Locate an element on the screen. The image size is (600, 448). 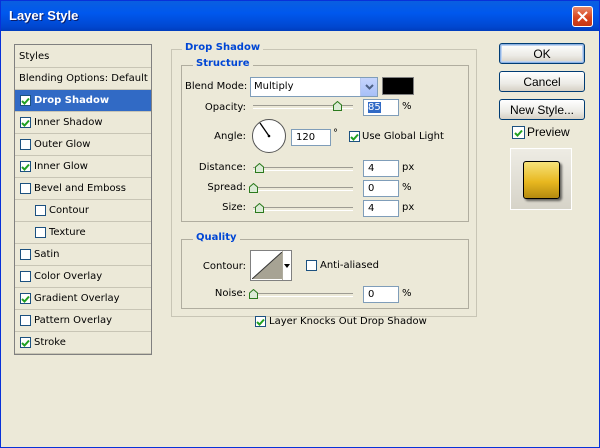
noise-value: 0 is located at coordinates (371, 294).